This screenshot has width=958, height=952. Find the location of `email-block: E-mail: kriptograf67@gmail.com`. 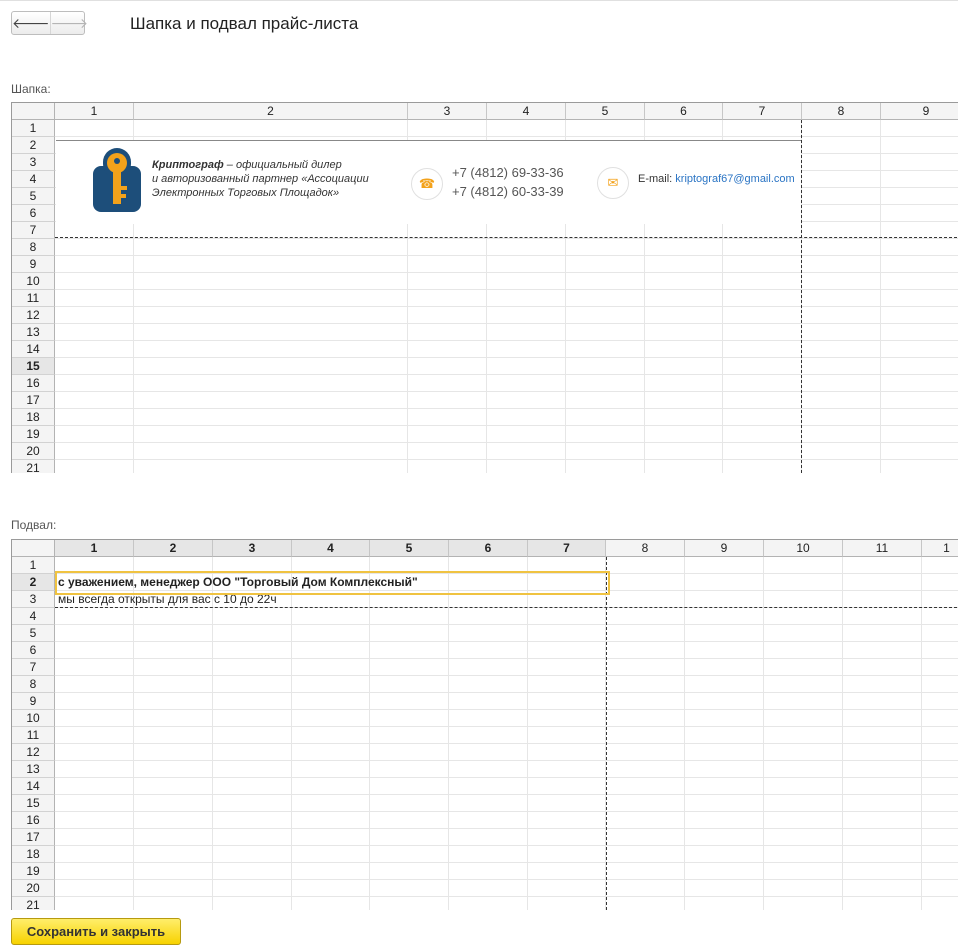

email-block: E-mail: kriptograf67@gmail.com is located at coordinates (716, 179).